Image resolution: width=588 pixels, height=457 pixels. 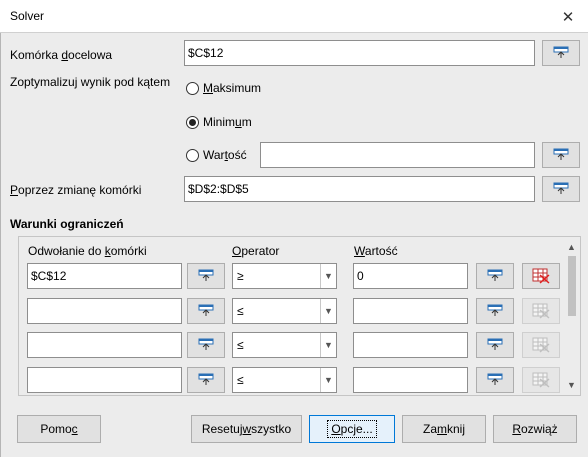 I want to click on title-bar: Solver ✕, so click(x=294, y=16).